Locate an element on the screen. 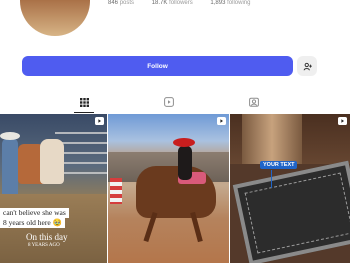 This screenshot has width=350, height=263. tagged-icon is located at coordinates (254, 102).